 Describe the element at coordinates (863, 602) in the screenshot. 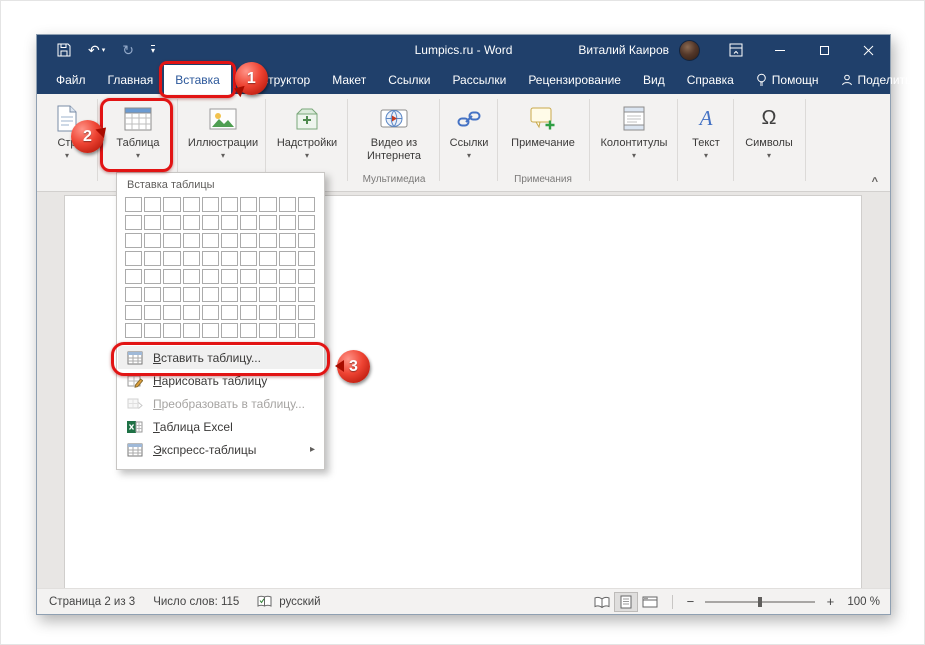

I see `zoom-level: 100 %` at that location.